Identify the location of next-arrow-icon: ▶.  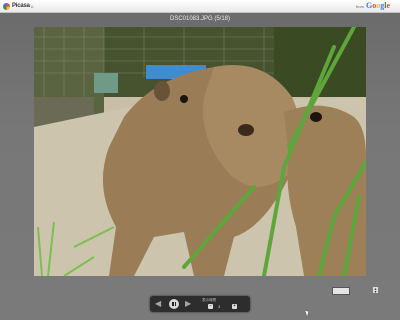
(188, 304).